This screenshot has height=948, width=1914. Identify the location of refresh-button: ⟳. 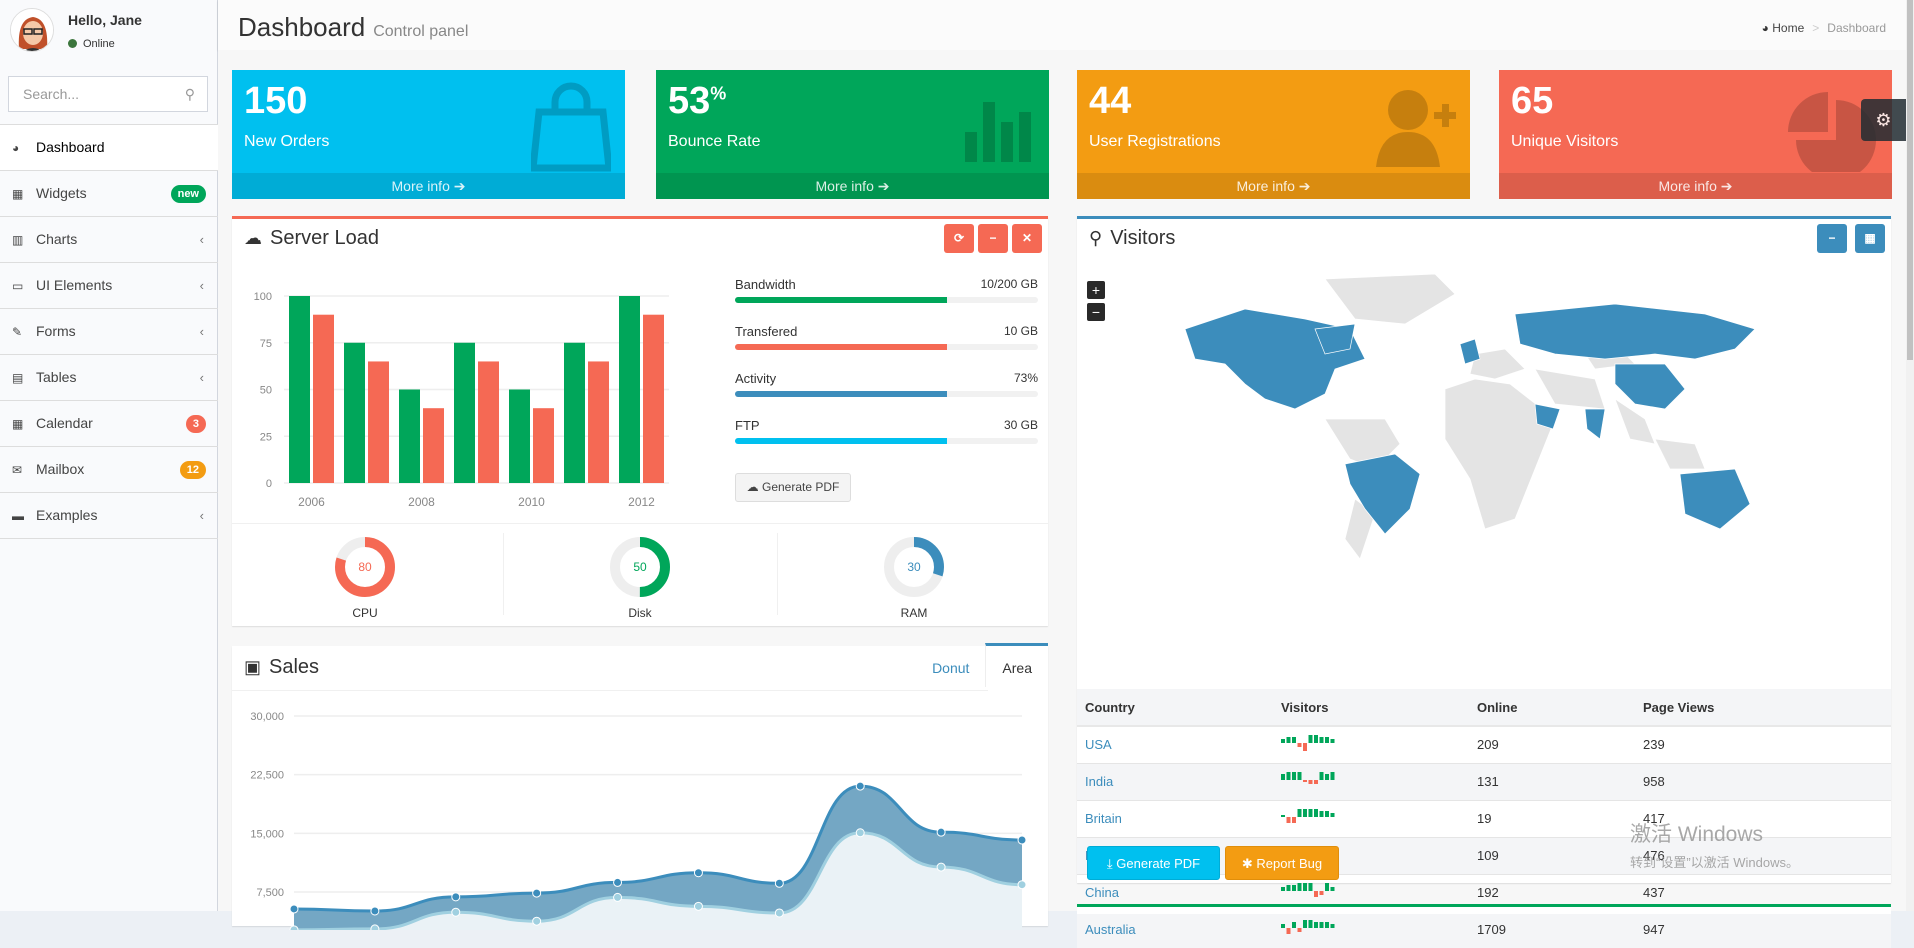
(959, 238).